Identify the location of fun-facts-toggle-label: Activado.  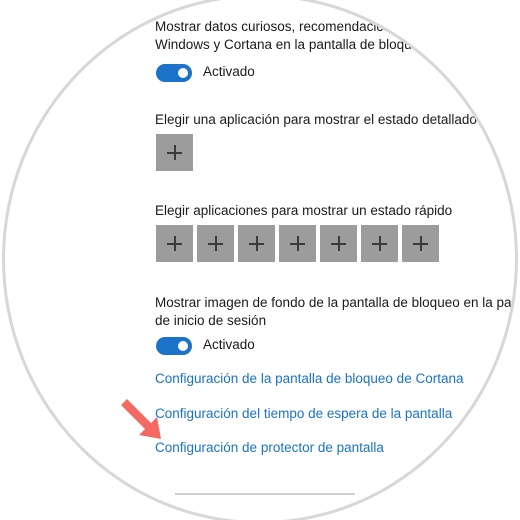
(229, 71).